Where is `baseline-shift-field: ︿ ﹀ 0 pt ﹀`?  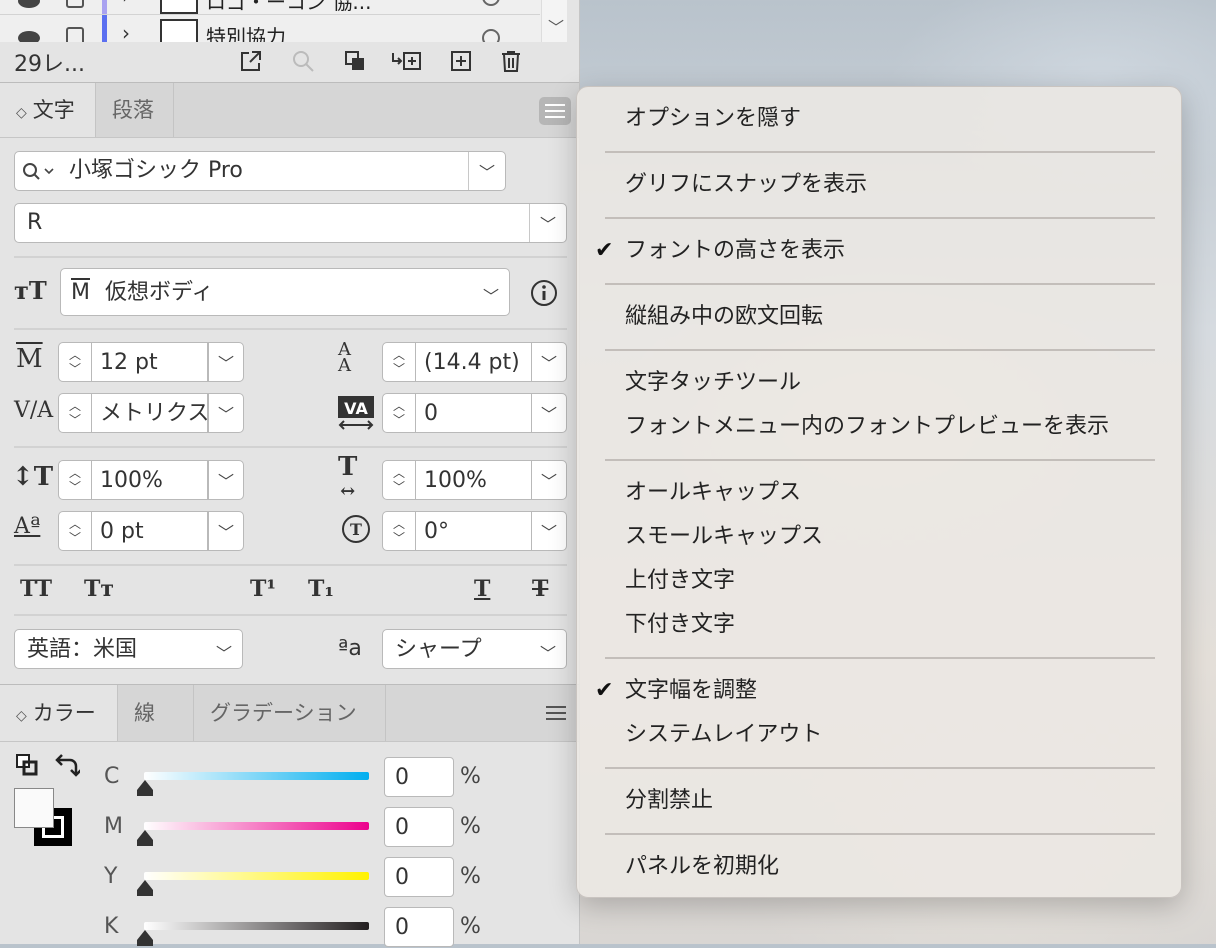 baseline-shift-field: ︿ ﹀ 0 pt ﹀ is located at coordinates (151, 531).